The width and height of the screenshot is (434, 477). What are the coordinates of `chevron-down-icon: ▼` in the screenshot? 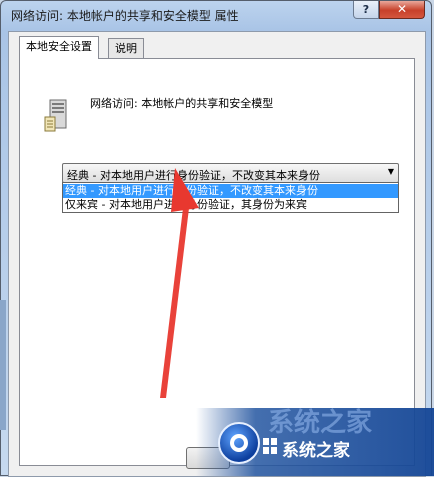 It's located at (391, 171).